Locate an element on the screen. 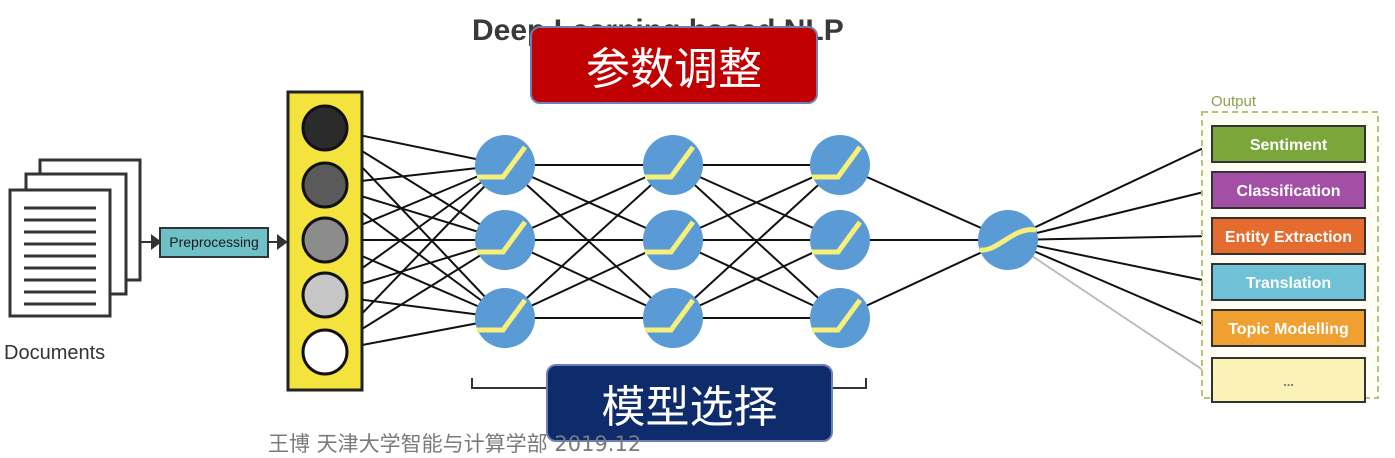  output-label-text: Topic Modelling is located at coordinates (1288, 329).